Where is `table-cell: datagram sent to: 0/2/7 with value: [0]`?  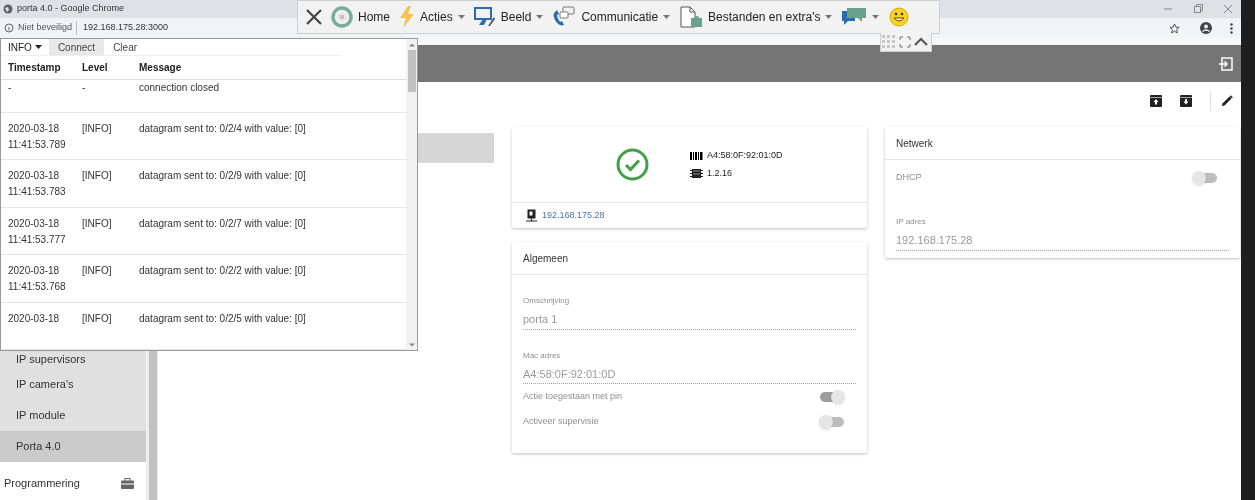 table-cell: datagram sent to: 0/2/7 with value: [0] is located at coordinates (222, 223).